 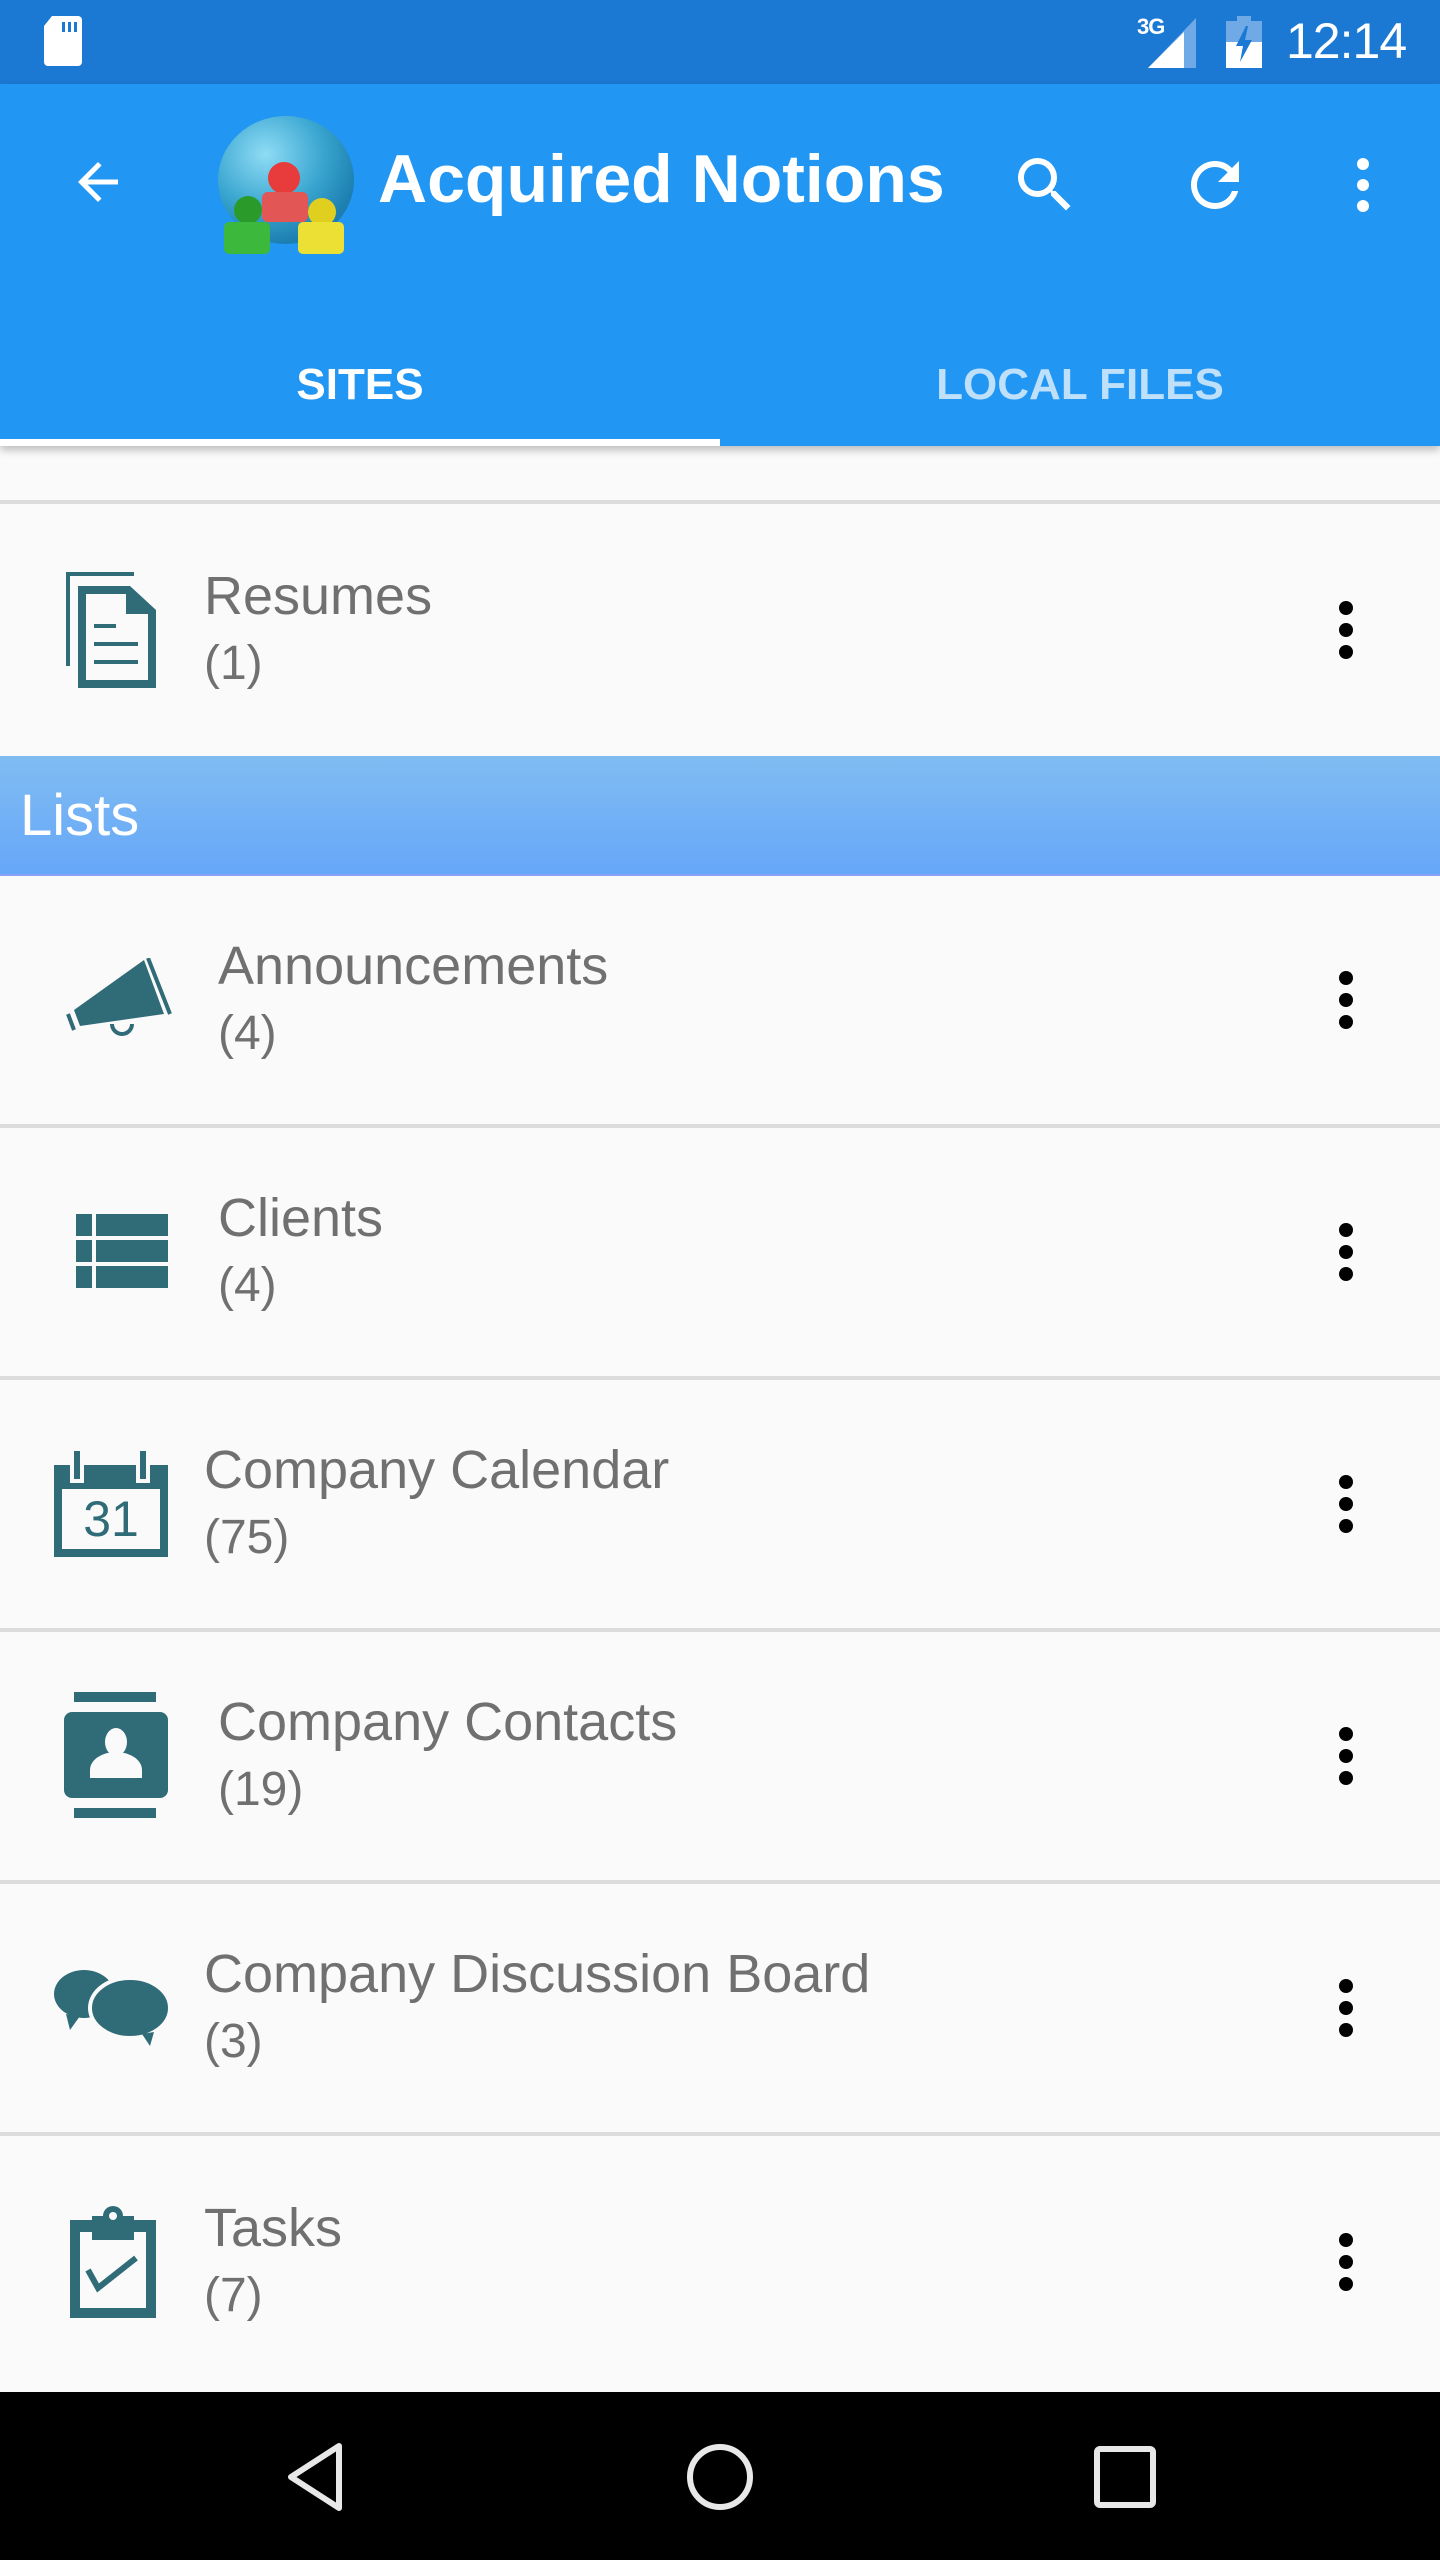 I want to click on item-title: Announcements, so click(x=413, y=966).